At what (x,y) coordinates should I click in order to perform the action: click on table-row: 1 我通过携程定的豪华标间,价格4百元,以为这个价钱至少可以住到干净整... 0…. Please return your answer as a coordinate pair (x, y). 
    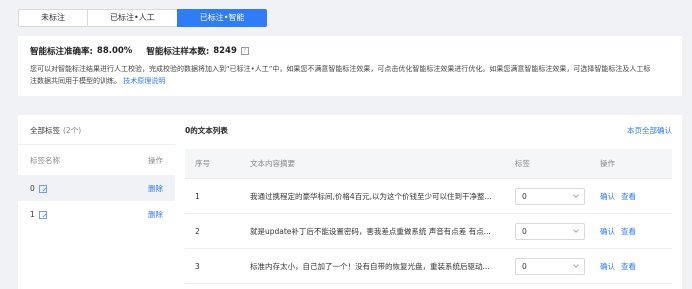
    Looking at the image, I should click on (428, 196).